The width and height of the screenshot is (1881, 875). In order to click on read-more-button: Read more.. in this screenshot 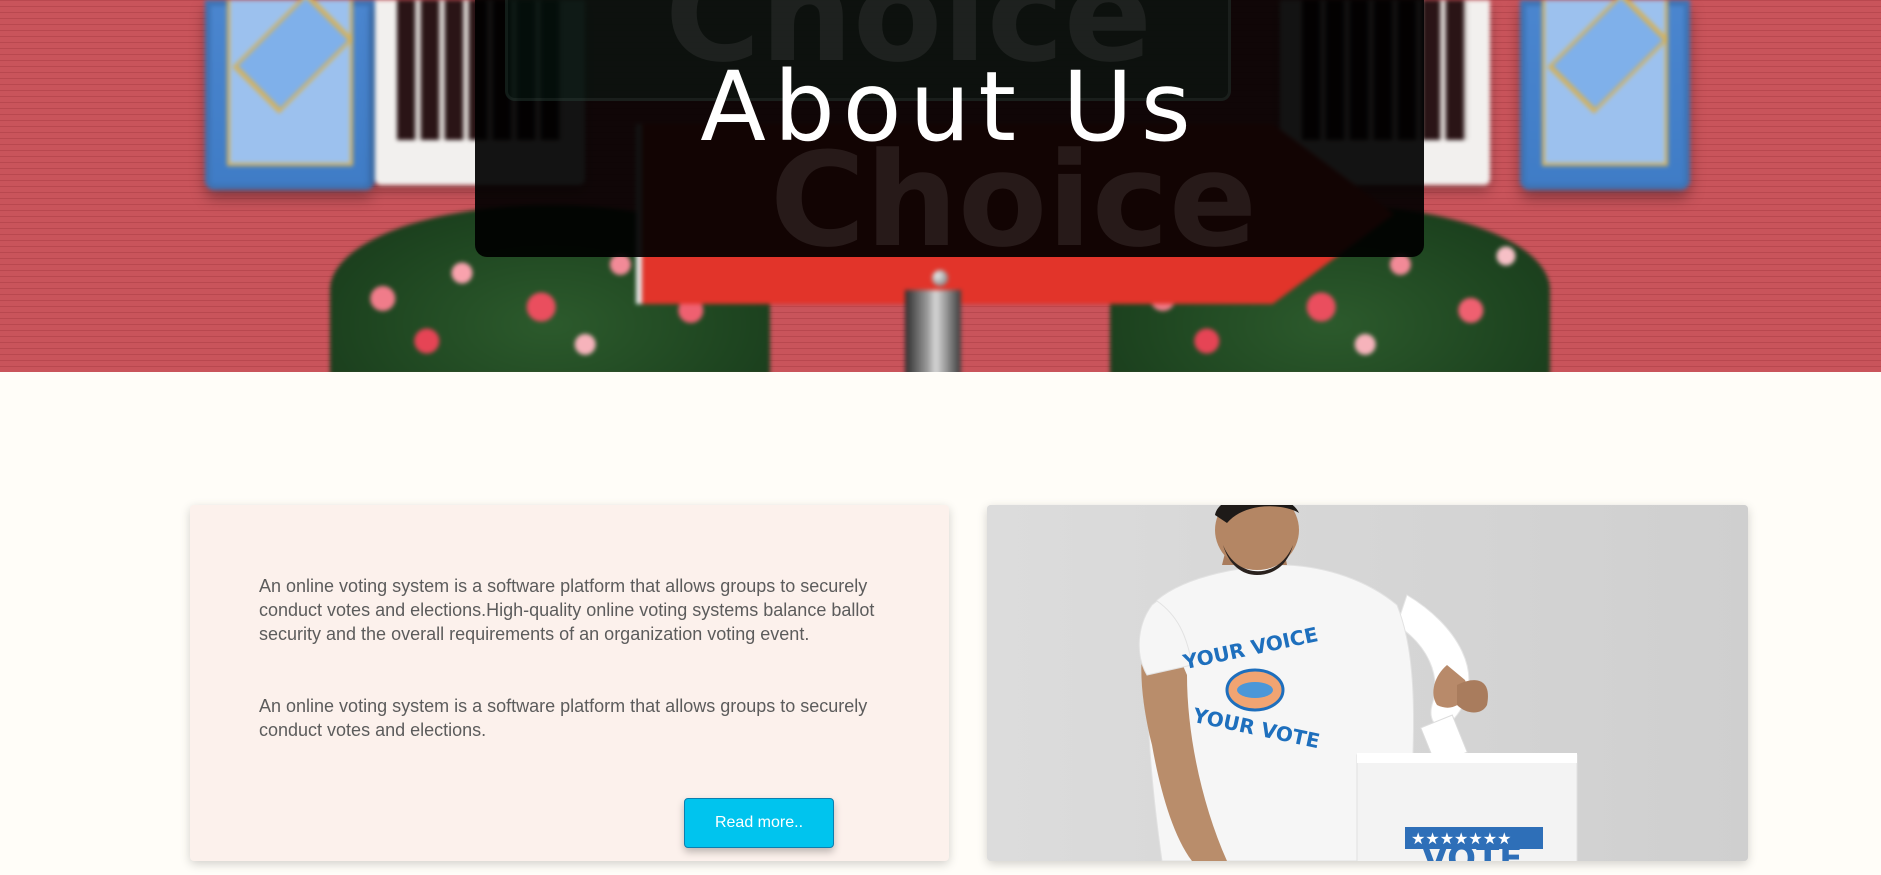, I will do `click(759, 823)`.